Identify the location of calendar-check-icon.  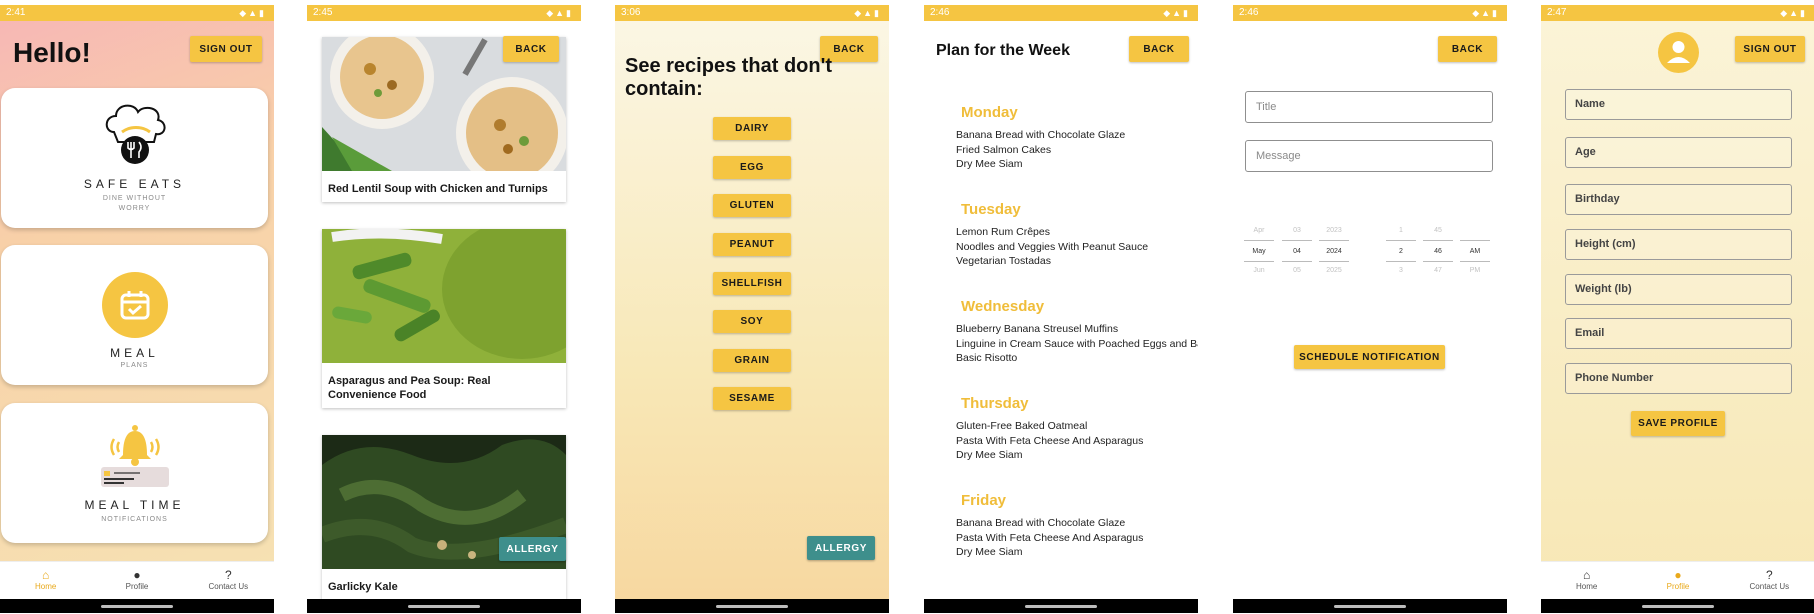
(134, 305).